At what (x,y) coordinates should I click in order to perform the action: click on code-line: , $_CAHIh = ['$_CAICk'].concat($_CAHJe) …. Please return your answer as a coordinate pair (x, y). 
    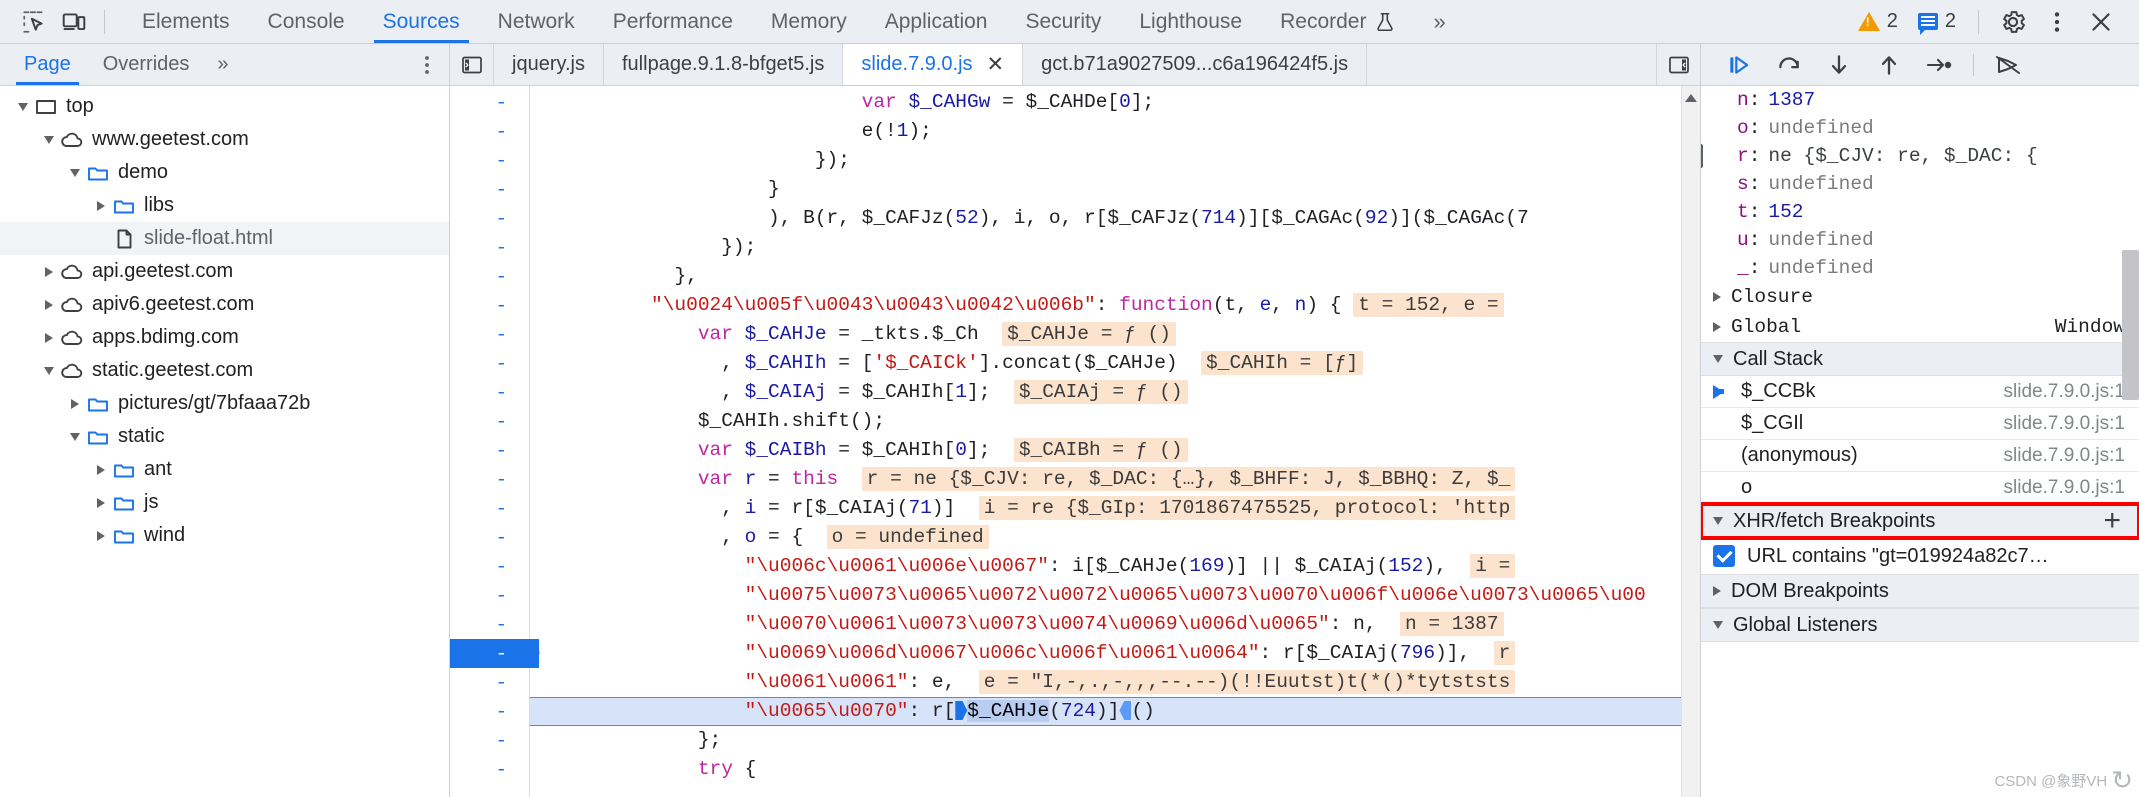
    Looking at the image, I should click on (1115, 363).